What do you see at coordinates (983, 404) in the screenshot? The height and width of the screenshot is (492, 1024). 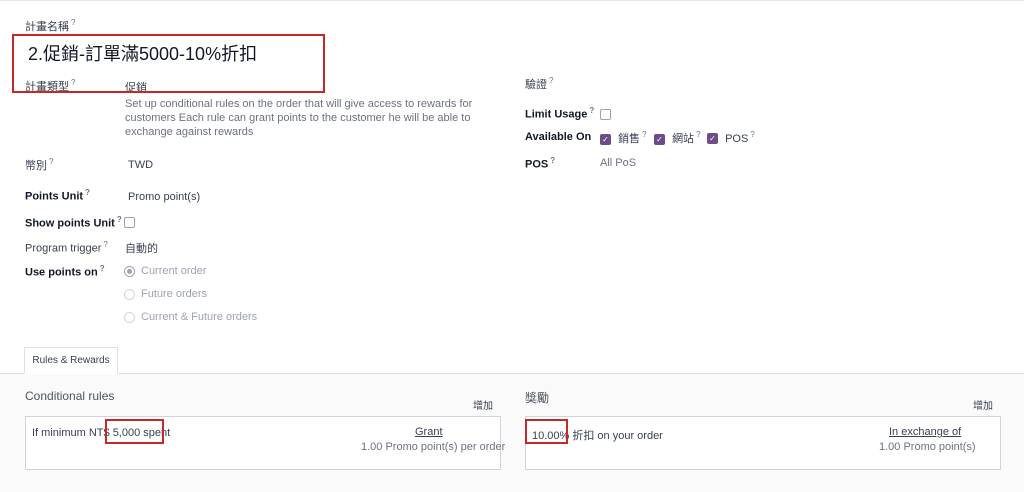 I see `add-reward-button: 增加` at bounding box center [983, 404].